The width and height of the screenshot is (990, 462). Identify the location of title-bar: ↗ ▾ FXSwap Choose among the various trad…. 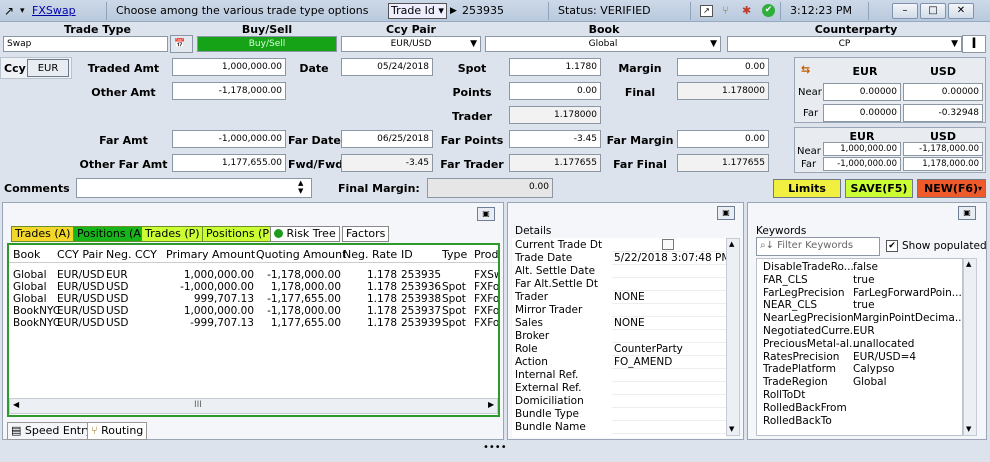
(495, 11).